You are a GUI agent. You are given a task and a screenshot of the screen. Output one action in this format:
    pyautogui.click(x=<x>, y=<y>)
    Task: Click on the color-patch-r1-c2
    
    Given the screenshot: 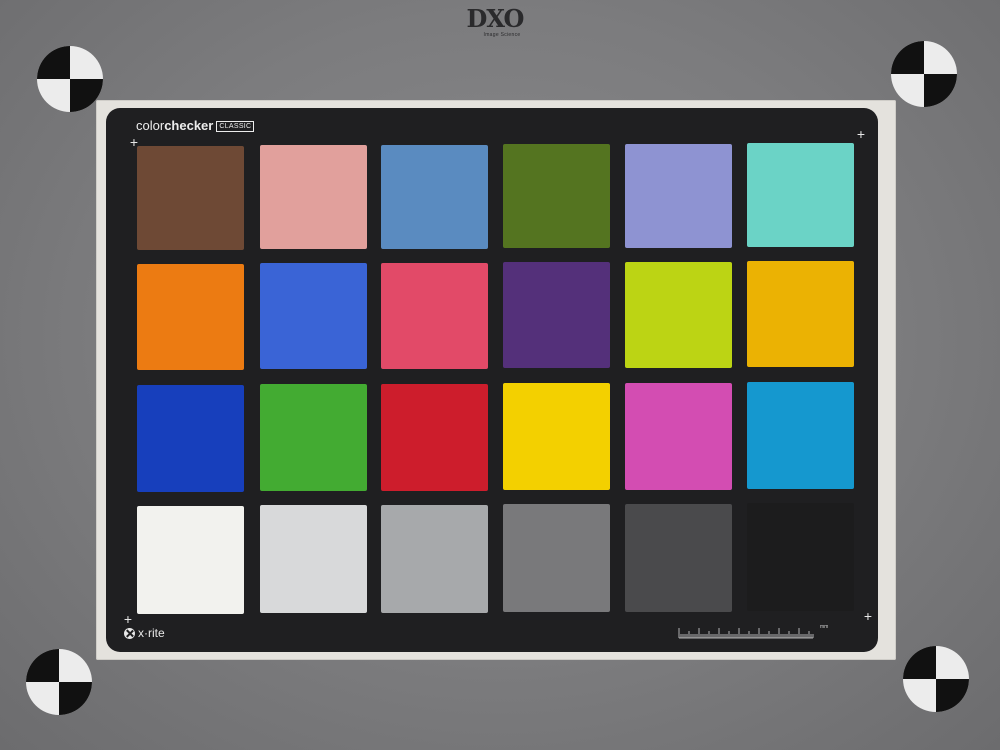 What is the action you would take?
    pyautogui.click(x=313, y=197)
    